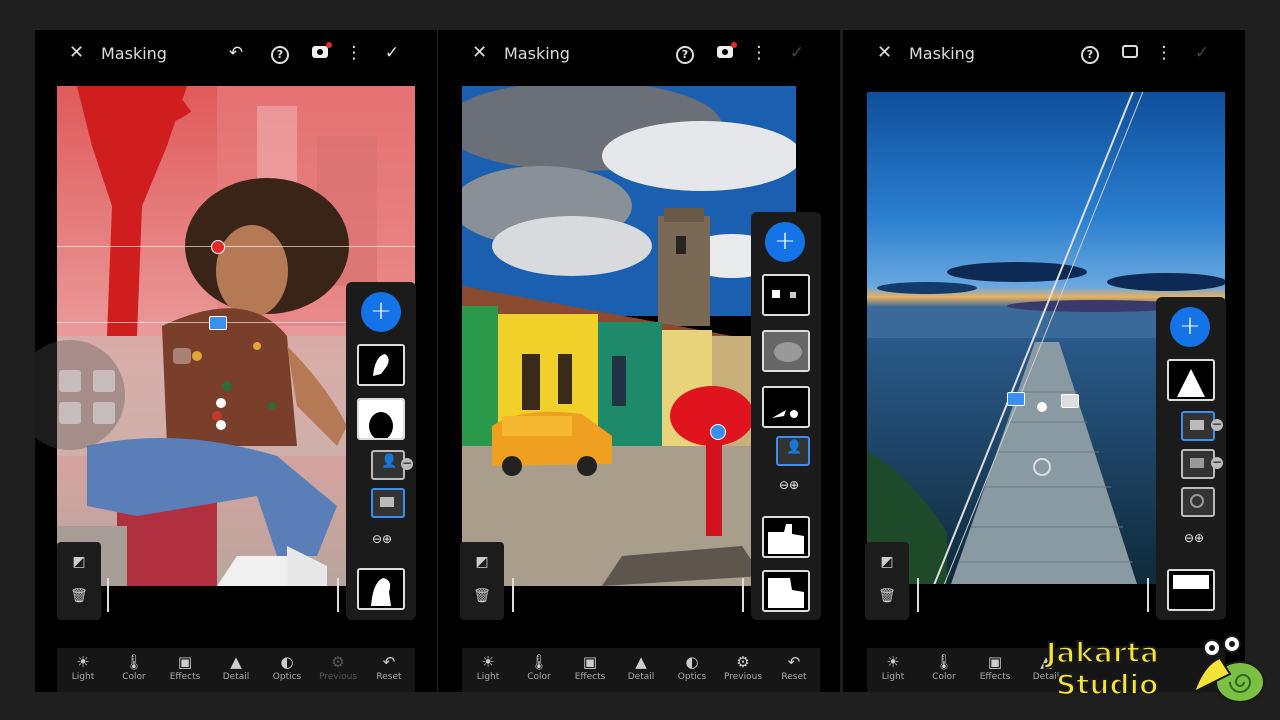  I want to click on left-tool-rail: ◩ 🗑, so click(887, 581).